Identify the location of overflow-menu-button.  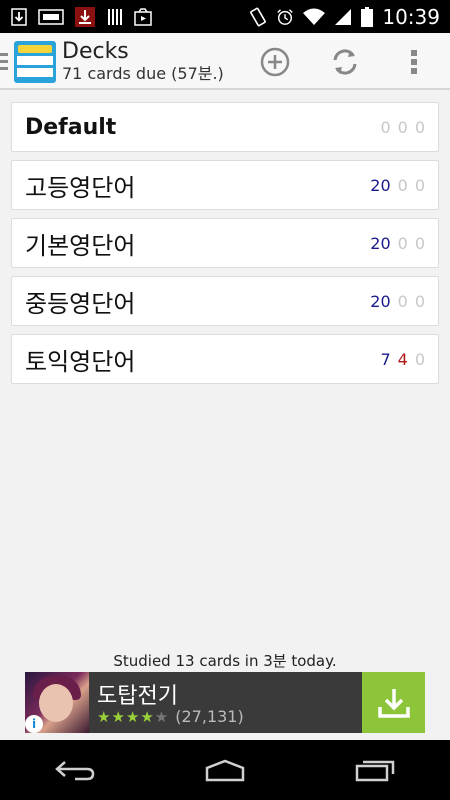
(414, 62).